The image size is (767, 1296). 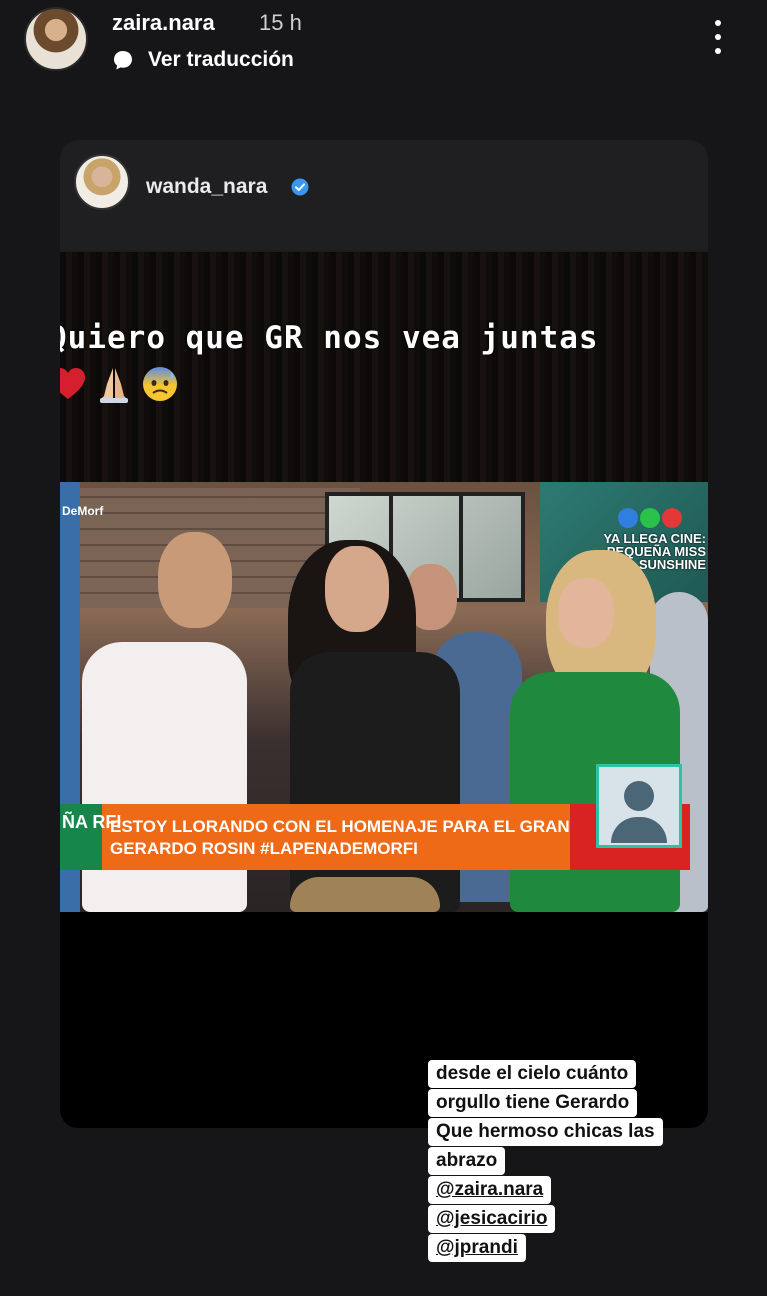 I want to click on translate-button: Ver traducción, so click(x=203, y=60).